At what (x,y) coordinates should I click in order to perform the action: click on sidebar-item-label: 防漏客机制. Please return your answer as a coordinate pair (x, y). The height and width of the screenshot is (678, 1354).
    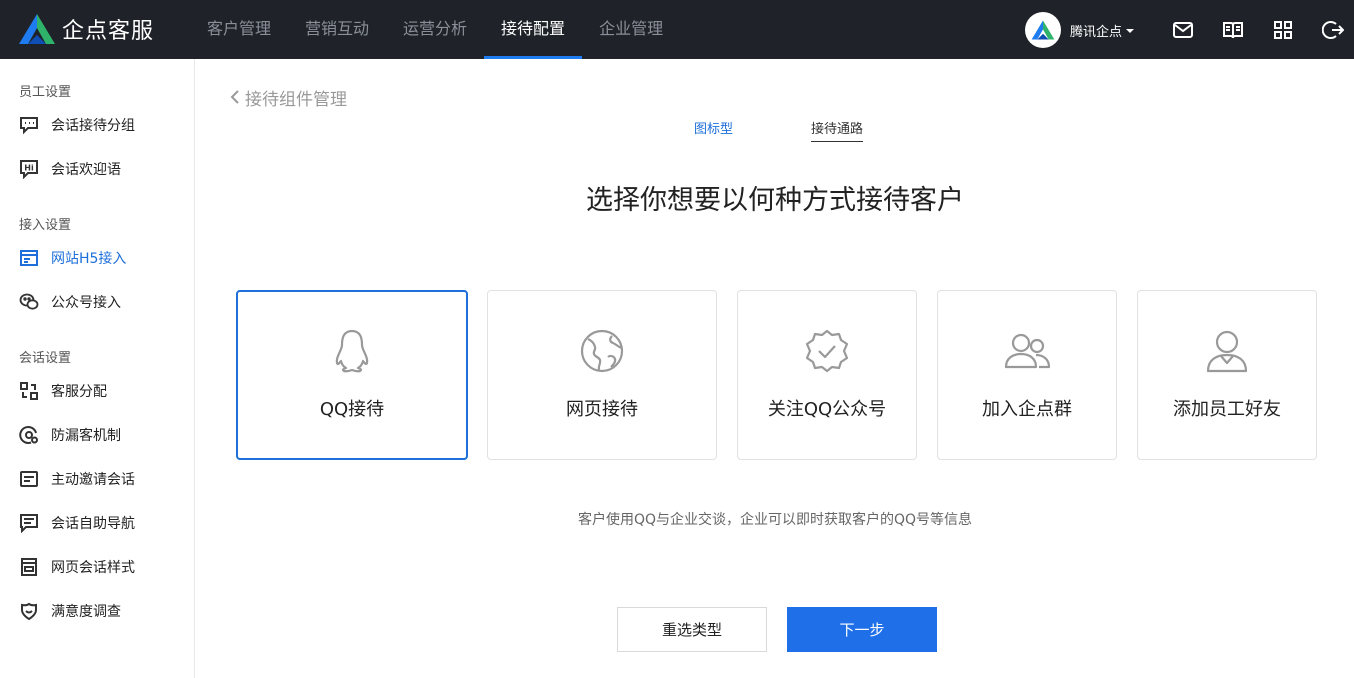
    Looking at the image, I should click on (86, 436).